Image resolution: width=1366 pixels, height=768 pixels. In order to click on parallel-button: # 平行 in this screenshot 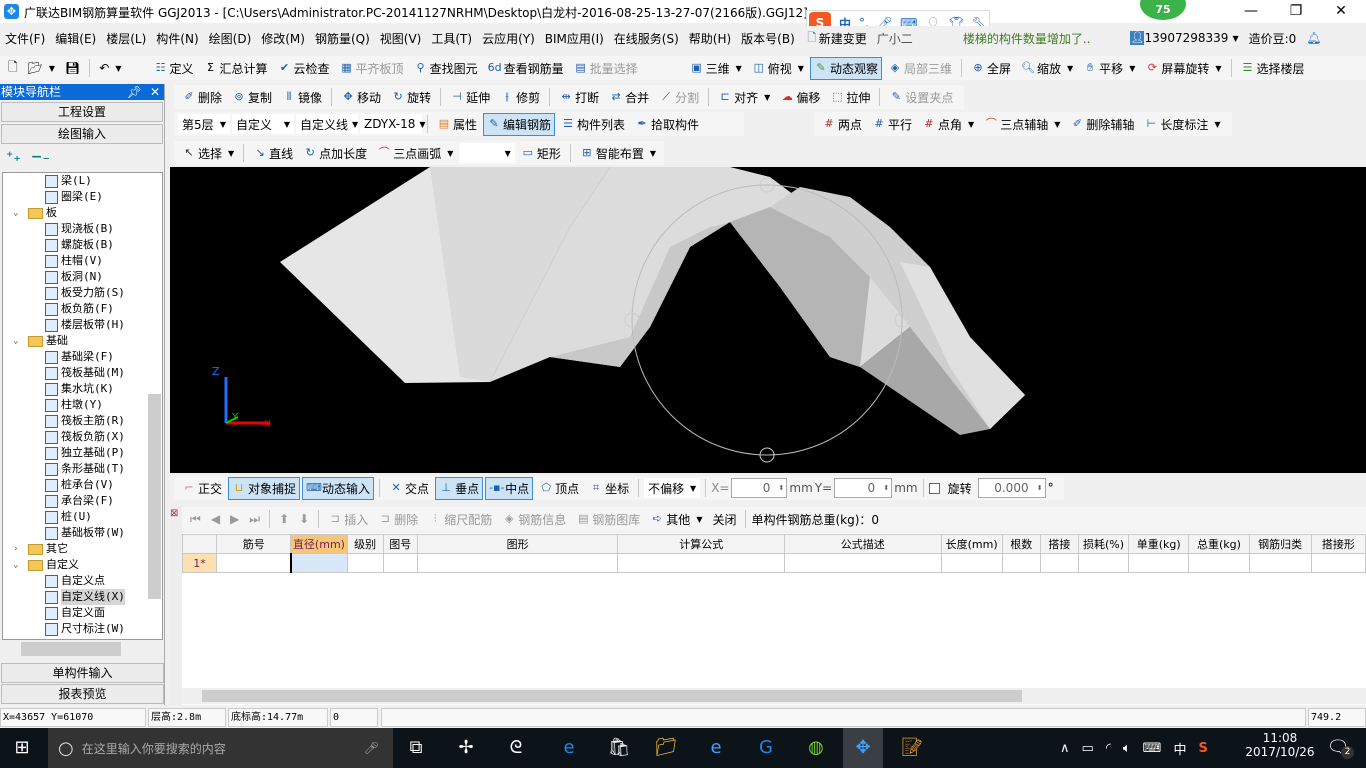, I will do `click(892, 124)`.